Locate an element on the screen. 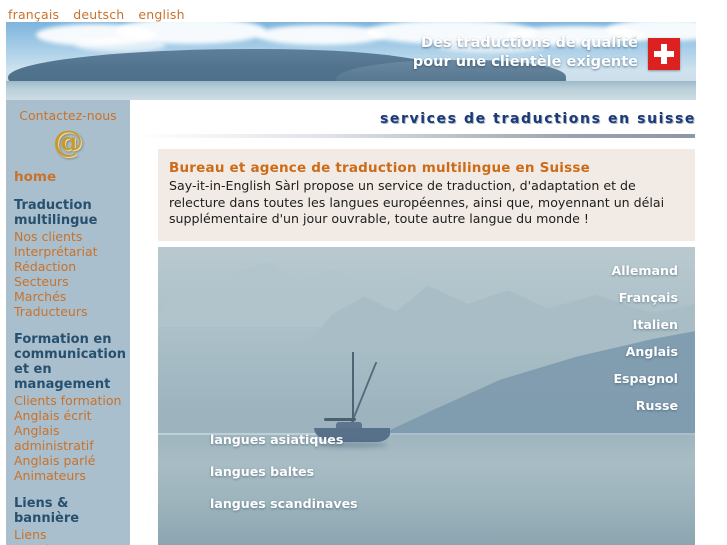  title-divider is located at coordinates (415, 136).